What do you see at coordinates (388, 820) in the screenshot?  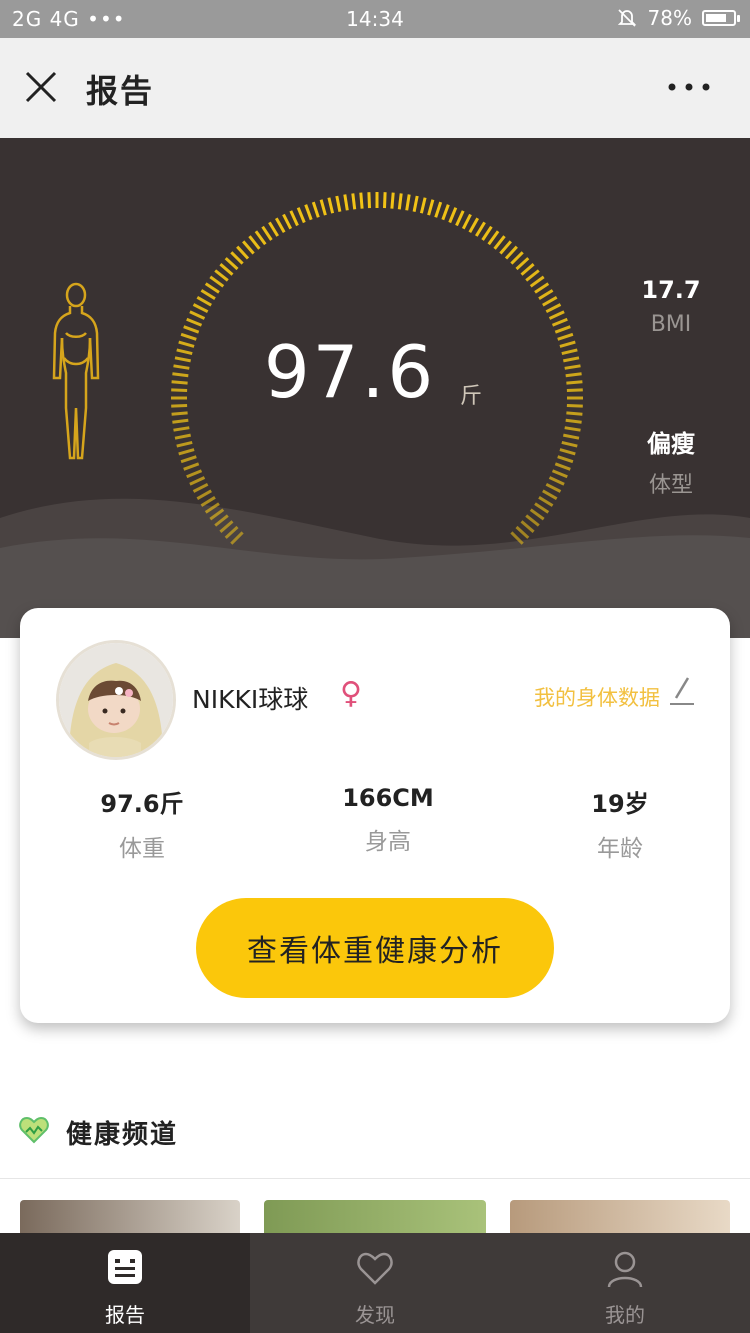 I see `metric-height: 166CM 身高` at bounding box center [388, 820].